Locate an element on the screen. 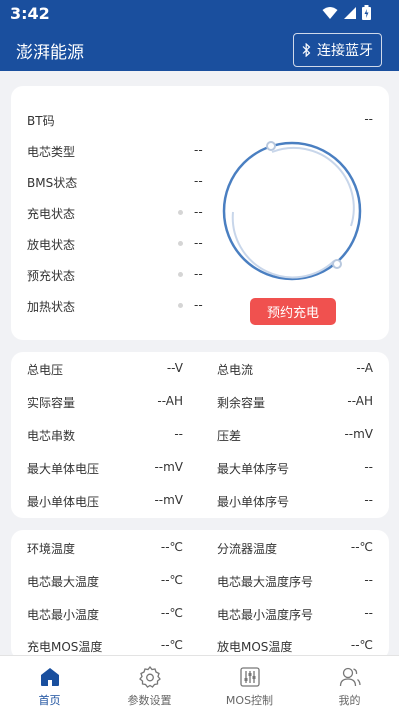 Image resolution: width=399 pixels, height=711 pixels. schedule-charge-button: 预约充电 is located at coordinates (293, 311).